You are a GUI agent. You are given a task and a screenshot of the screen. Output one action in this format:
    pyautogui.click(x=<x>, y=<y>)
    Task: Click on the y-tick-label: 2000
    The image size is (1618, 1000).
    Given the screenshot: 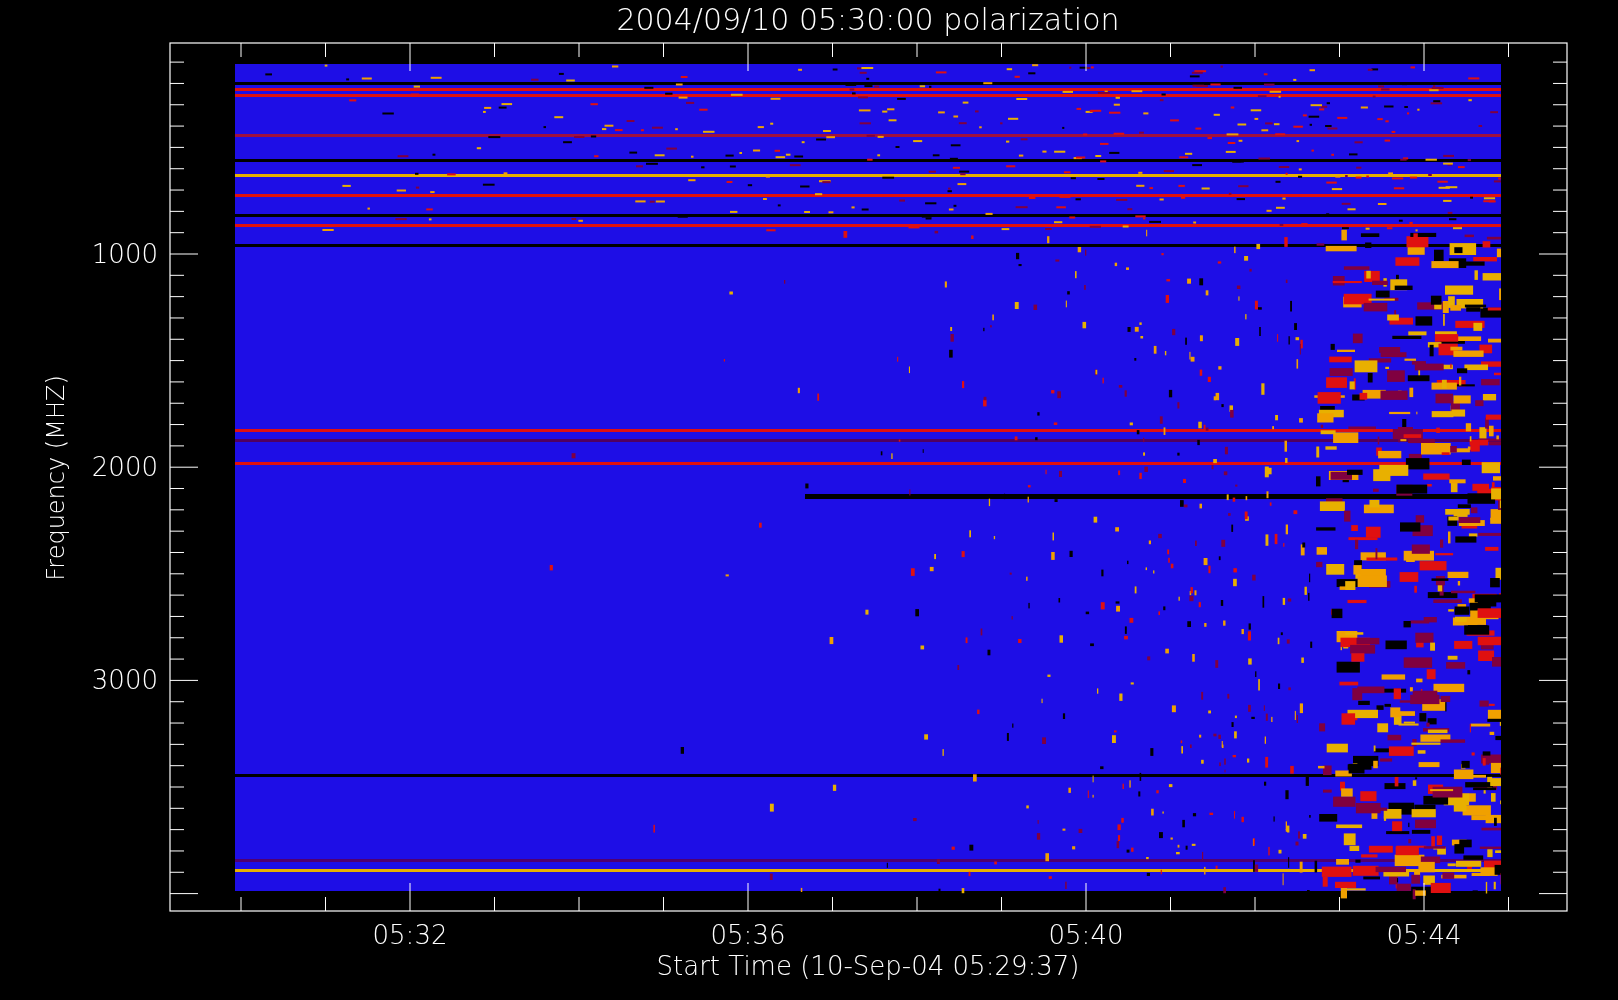 What is the action you would take?
    pyautogui.click(x=124, y=467)
    